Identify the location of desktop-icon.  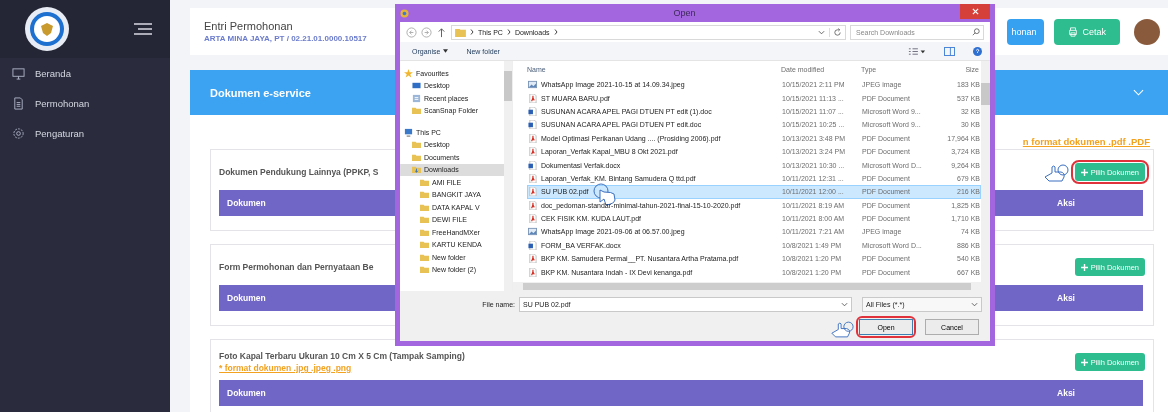
(416, 86).